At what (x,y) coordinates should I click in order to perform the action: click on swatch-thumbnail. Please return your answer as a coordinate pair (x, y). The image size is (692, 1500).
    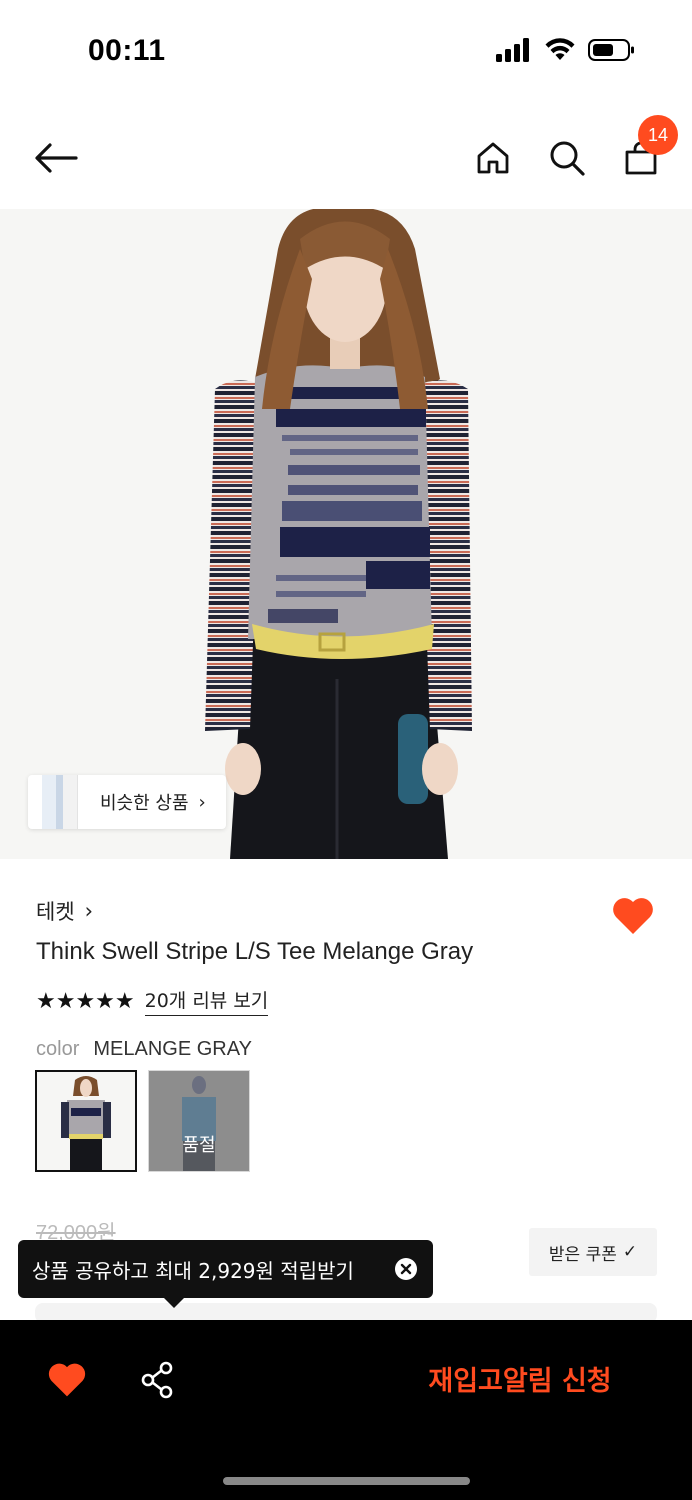
    Looking at the image, I should click on (86, 1121).